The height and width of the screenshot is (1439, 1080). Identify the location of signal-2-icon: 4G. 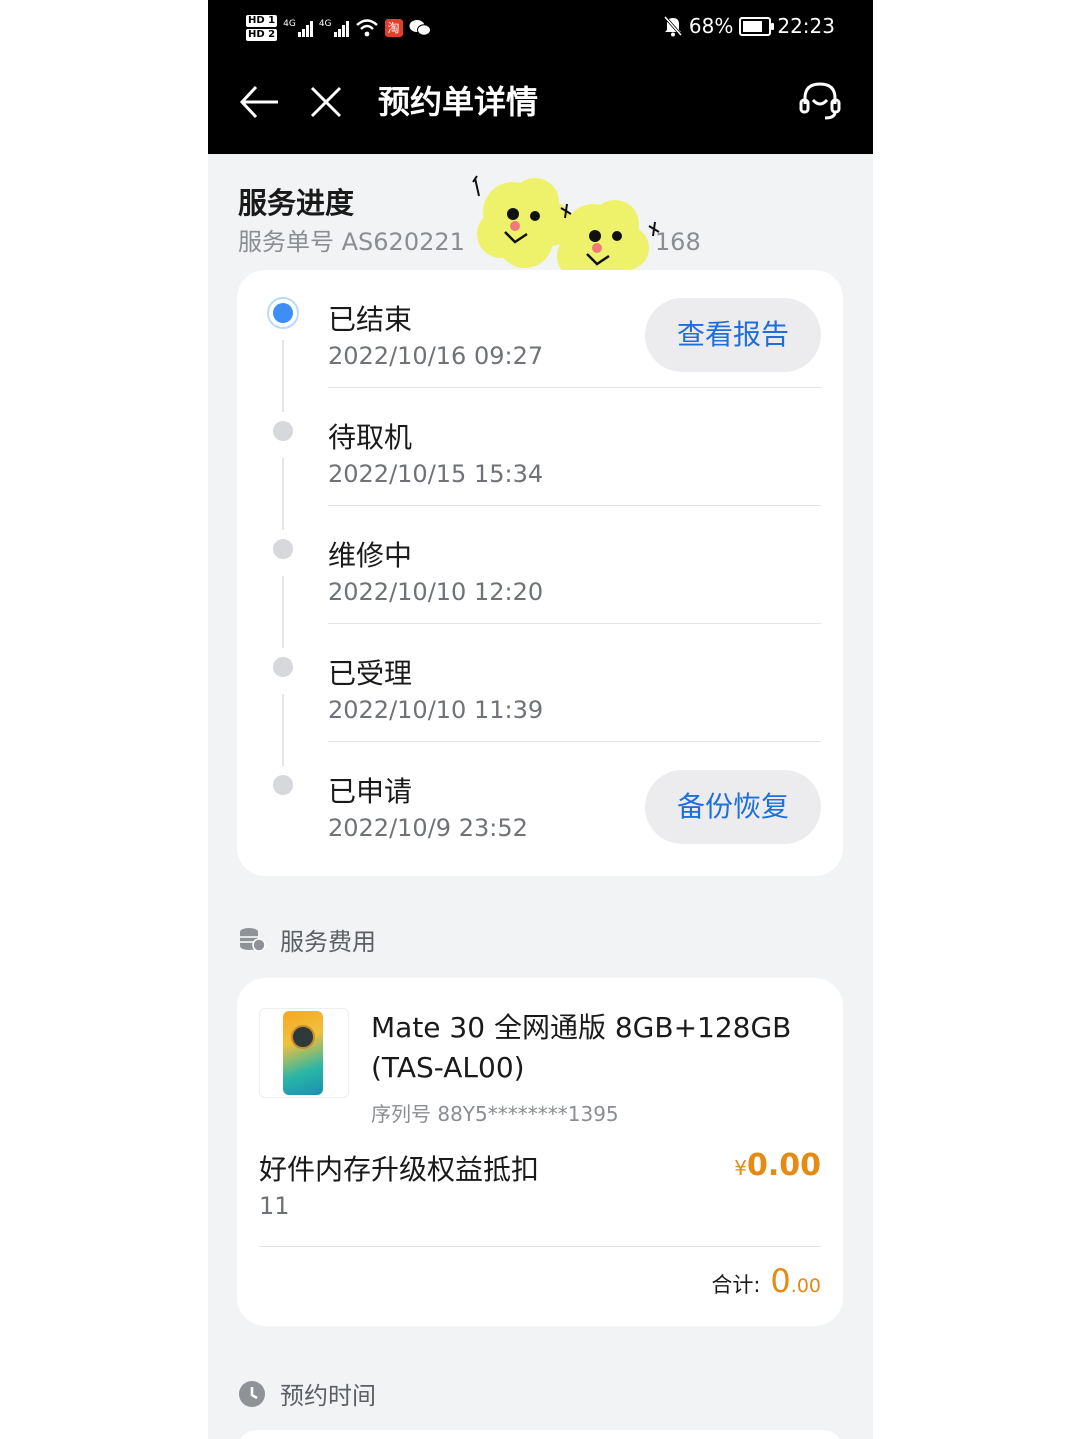
(334, 28).